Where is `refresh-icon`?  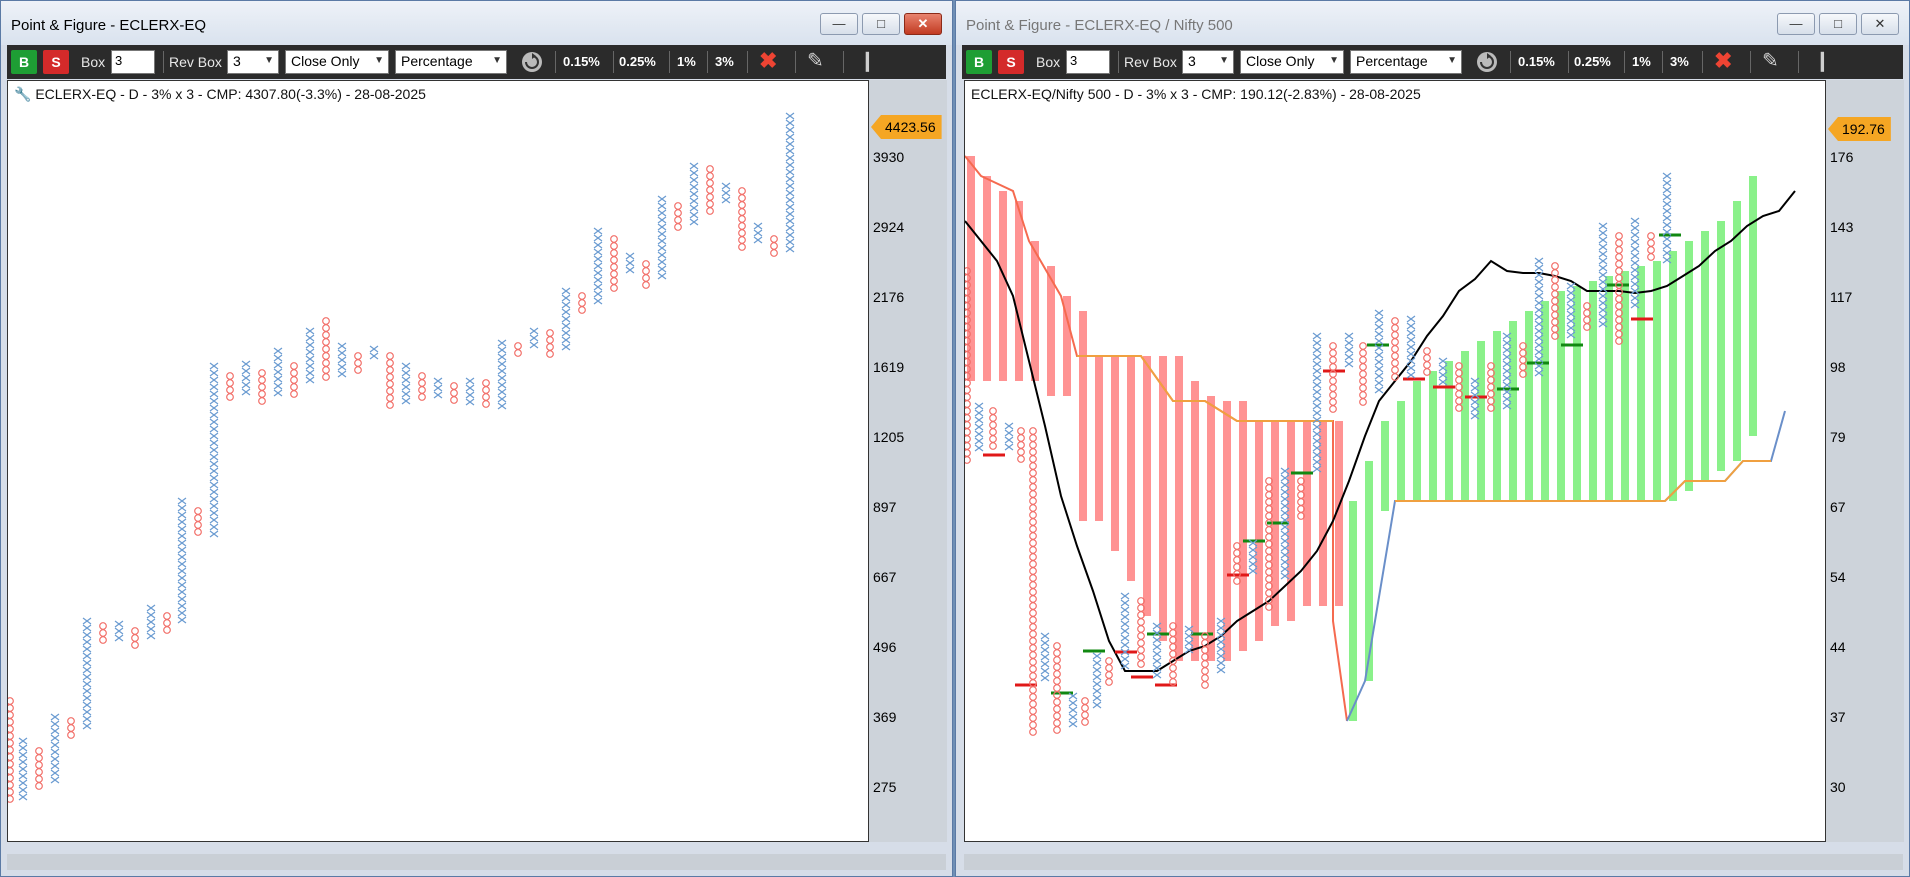 refresh-icon is located at coordinates (532, 62).